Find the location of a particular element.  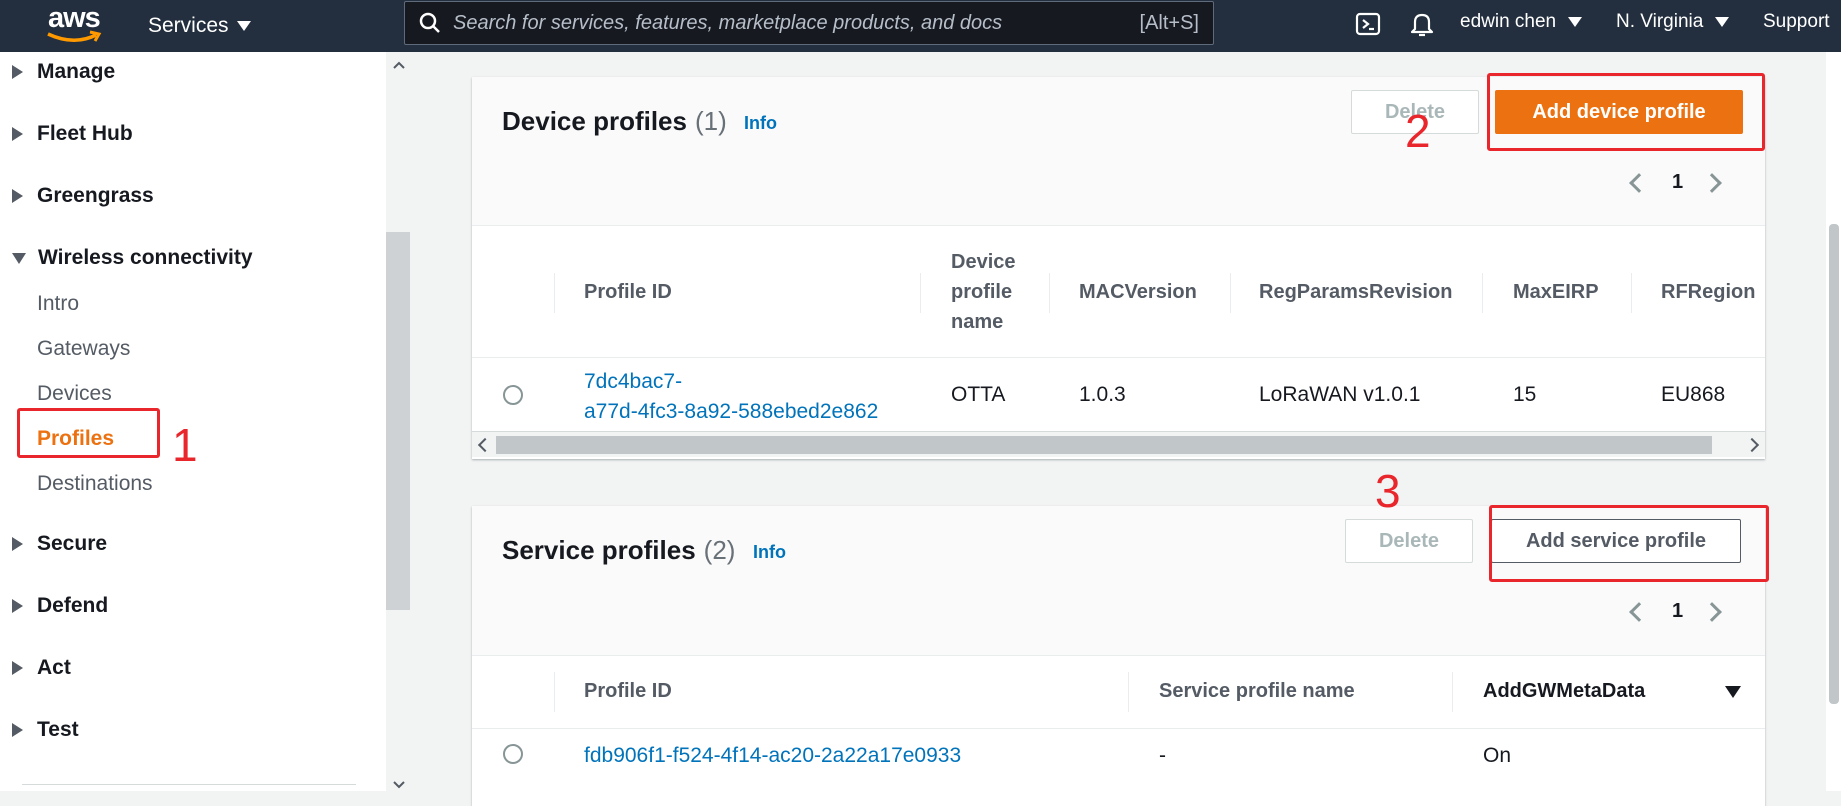

region-menu-button: N. Virginia is located at coordinates (1673, 22).